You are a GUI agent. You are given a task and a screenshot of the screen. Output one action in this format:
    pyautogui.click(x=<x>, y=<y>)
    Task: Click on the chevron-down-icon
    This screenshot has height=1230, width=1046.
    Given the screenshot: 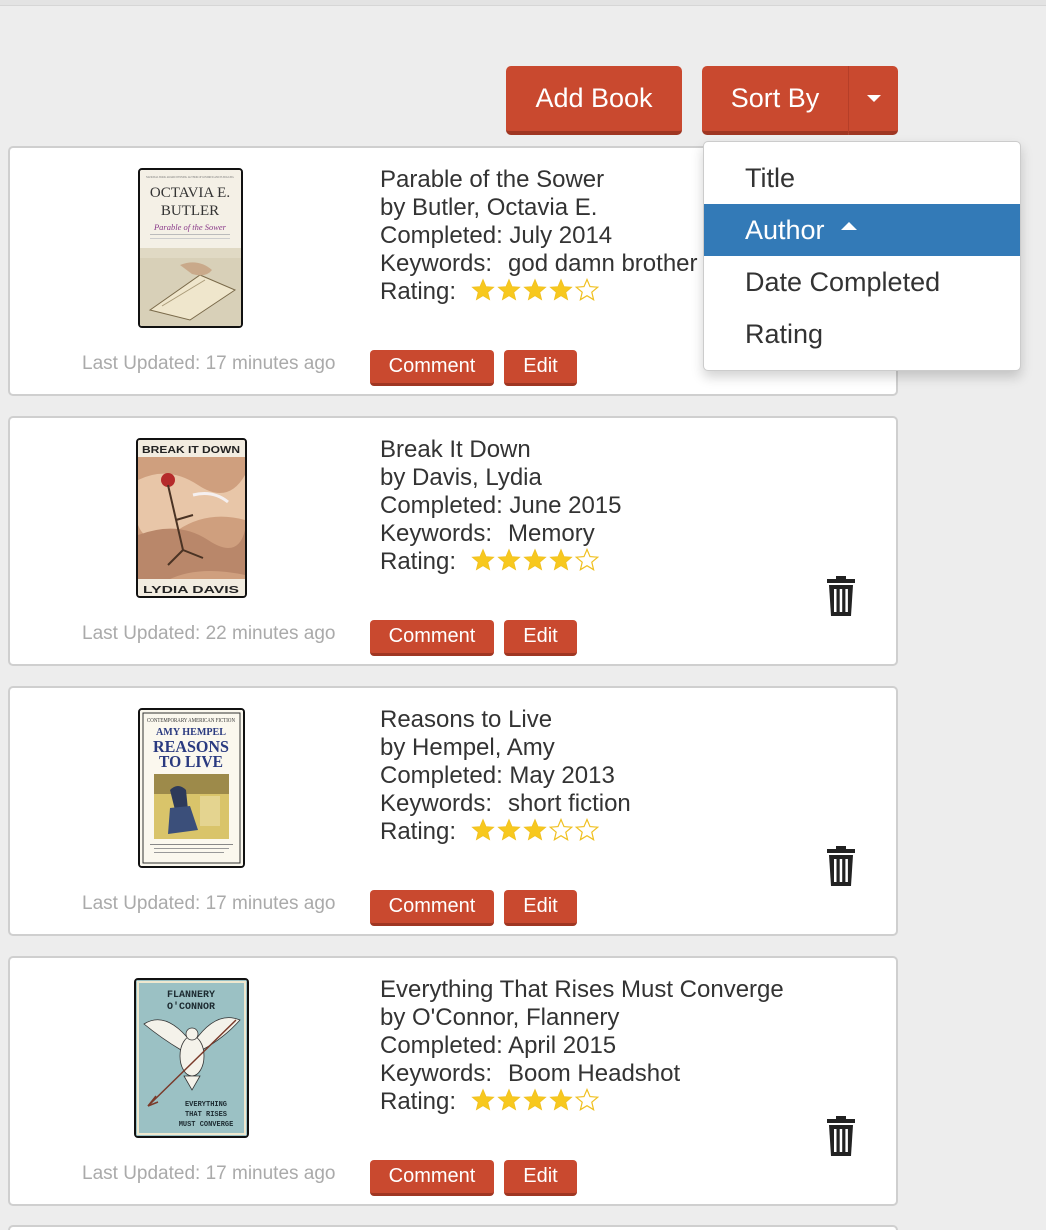 What is the action you would take?
    pyautogui.click(x=873, y=98)
    